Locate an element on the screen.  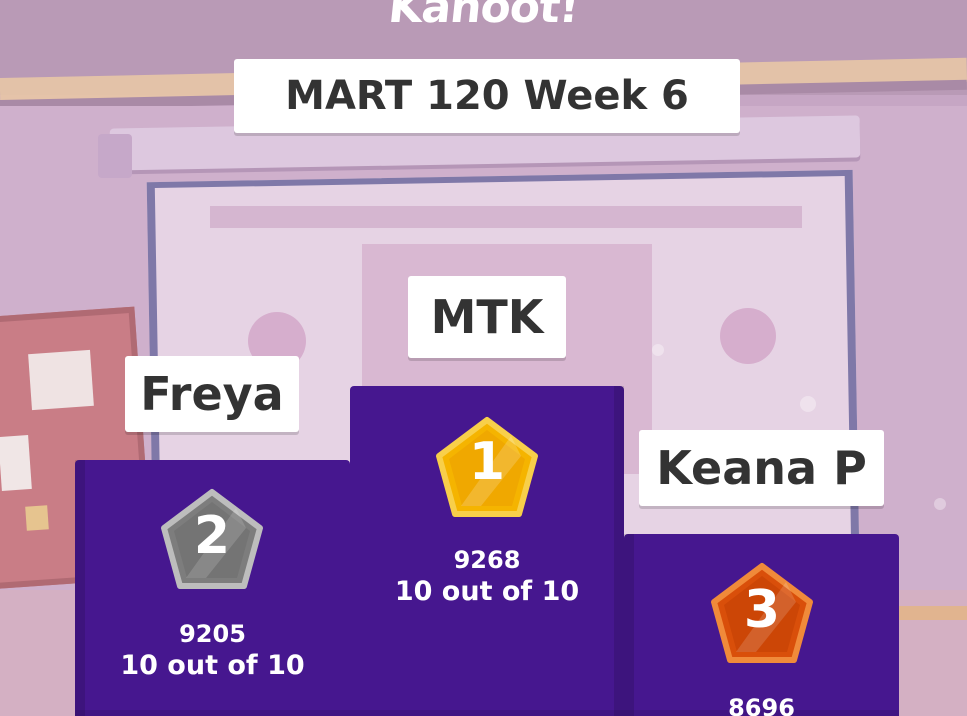
first-place-stats: 9268 10 out of 10 is located at coordinates (487, 576).